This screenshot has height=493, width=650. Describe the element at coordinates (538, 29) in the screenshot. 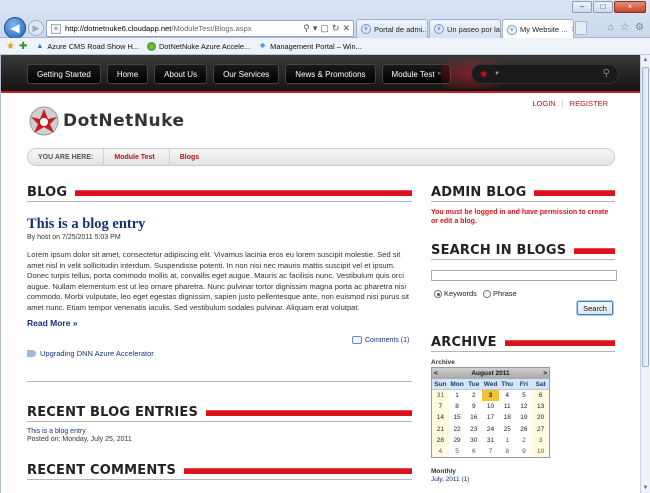

I see `browser-tab-3-active: e My Website ... ×` at that location.